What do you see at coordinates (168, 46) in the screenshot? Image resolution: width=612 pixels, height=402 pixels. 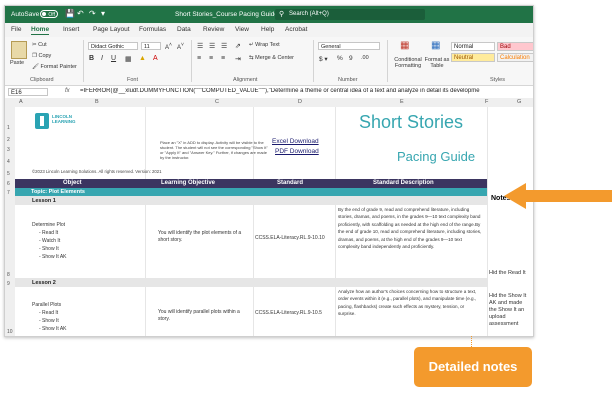 I see `grow-font-icon: A˄` at bounding box center [168, 46].